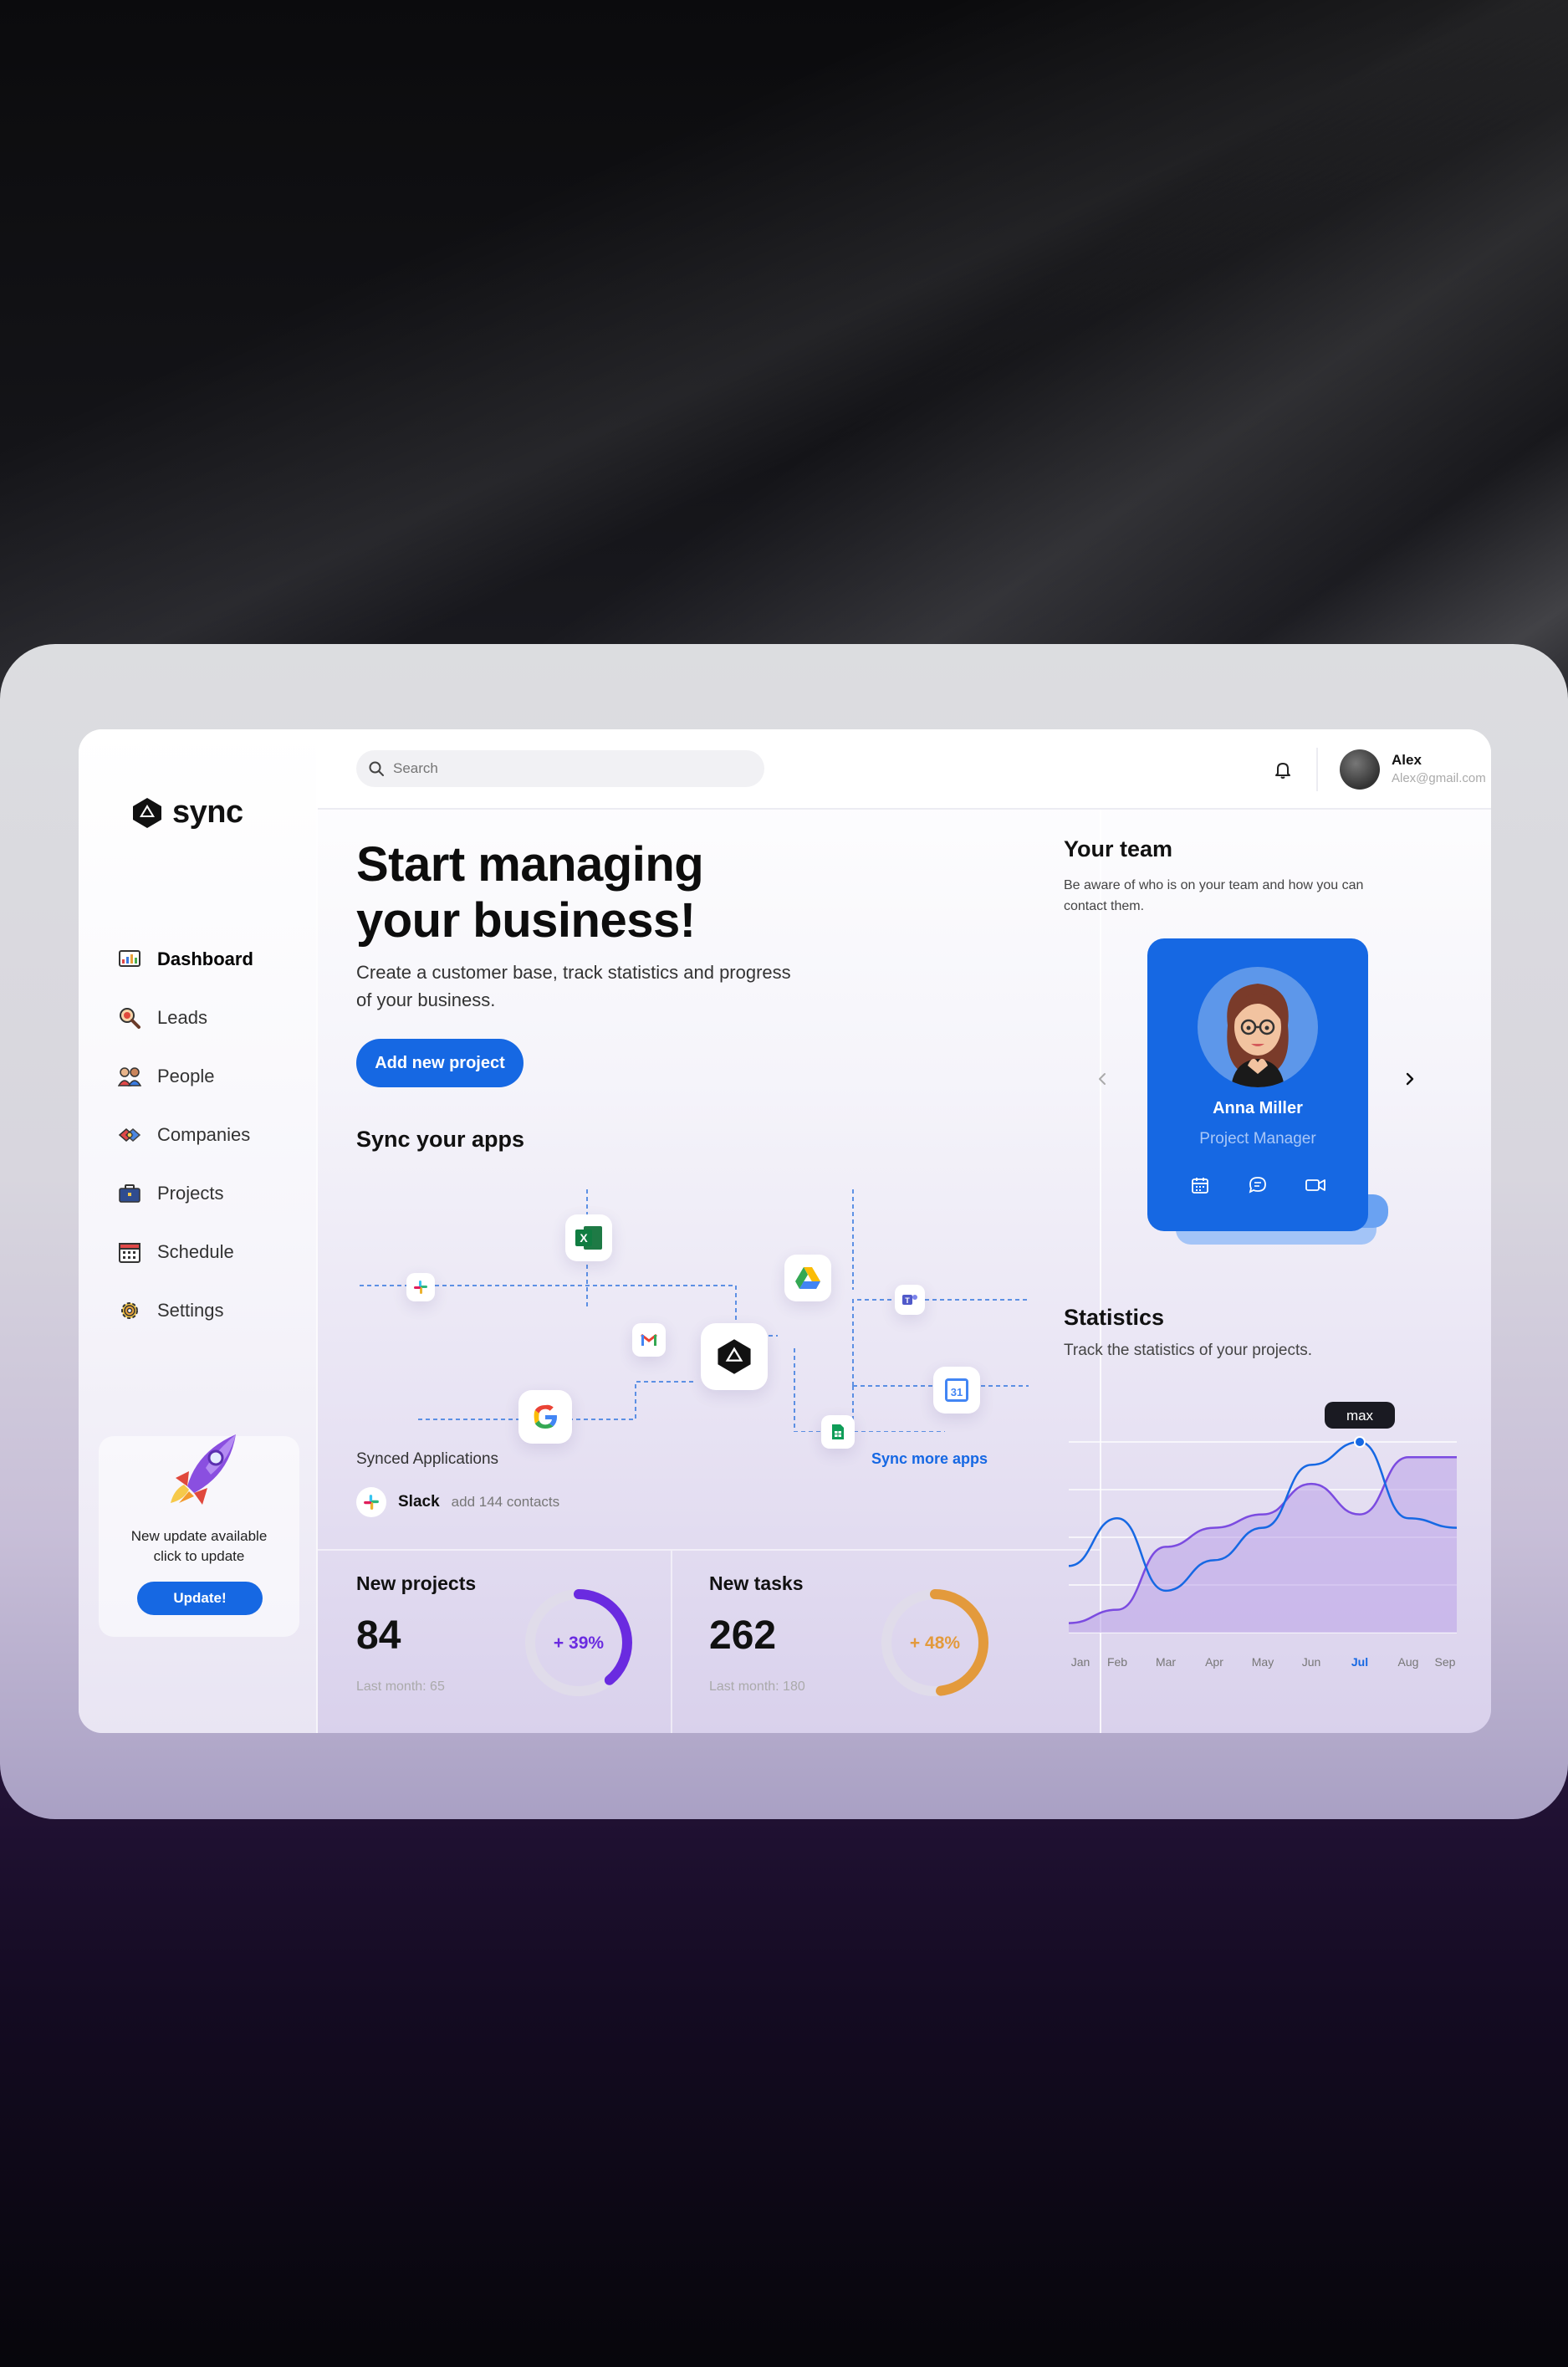  What do you see at coordinates (757, 1686) in the screenshot?
I see `new-tasks-last-month: Last month: 180` at bounding box center [757, 1686].